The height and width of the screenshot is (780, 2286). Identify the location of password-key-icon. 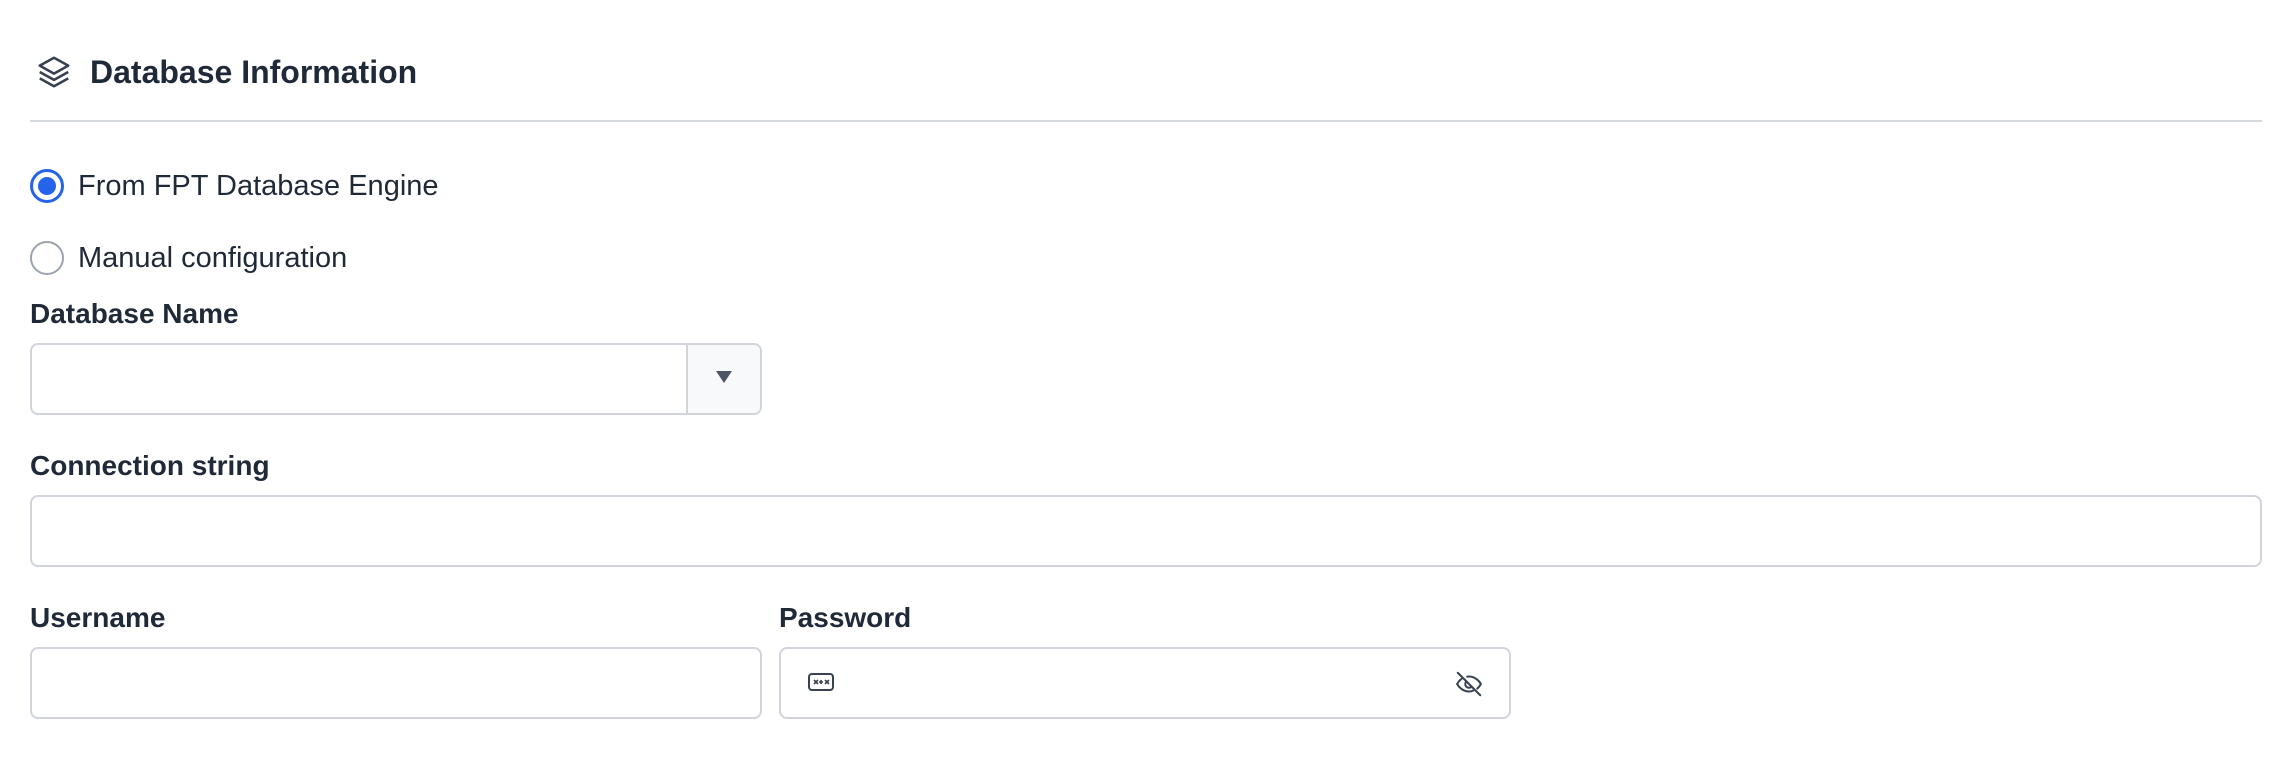
(821, 684).